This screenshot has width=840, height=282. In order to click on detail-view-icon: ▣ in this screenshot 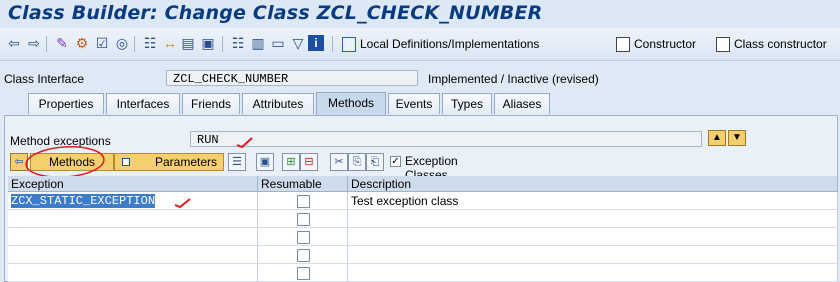, I will do `click(265, 162)`.